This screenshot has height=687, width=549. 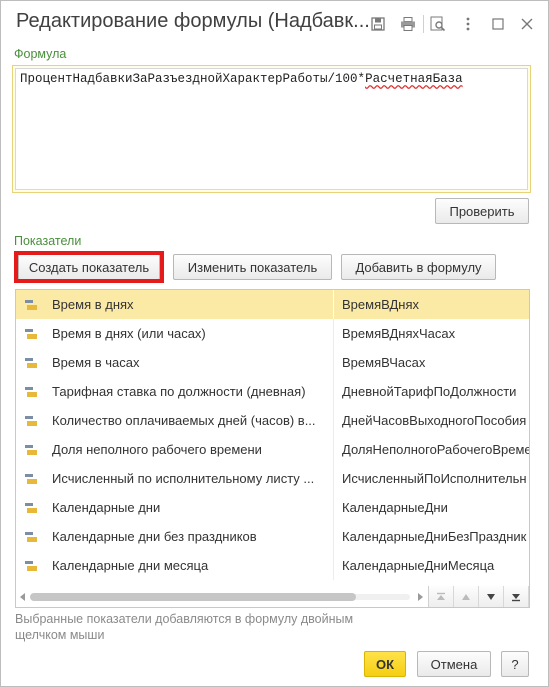 I want to click on close-icon, so click(x=527, y=24).